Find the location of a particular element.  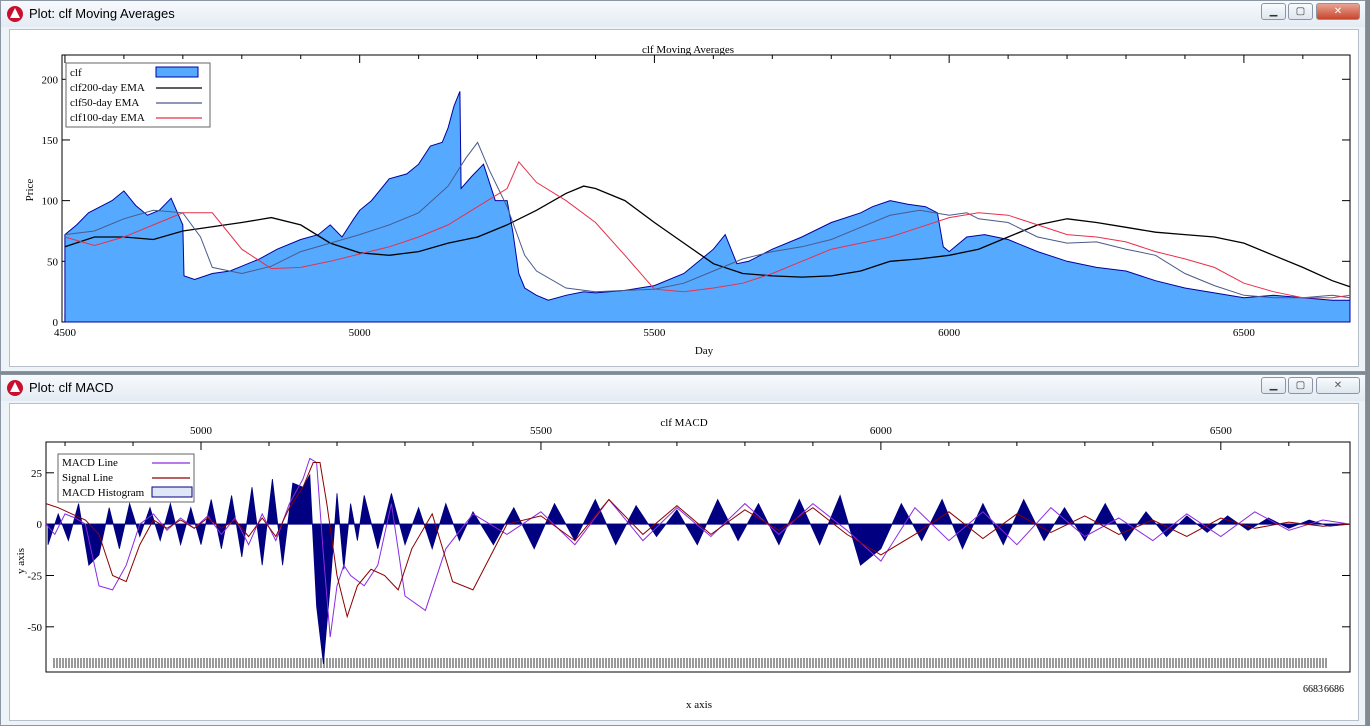

legend-label: clf50-day EMA is located at coordinates (104, 103).